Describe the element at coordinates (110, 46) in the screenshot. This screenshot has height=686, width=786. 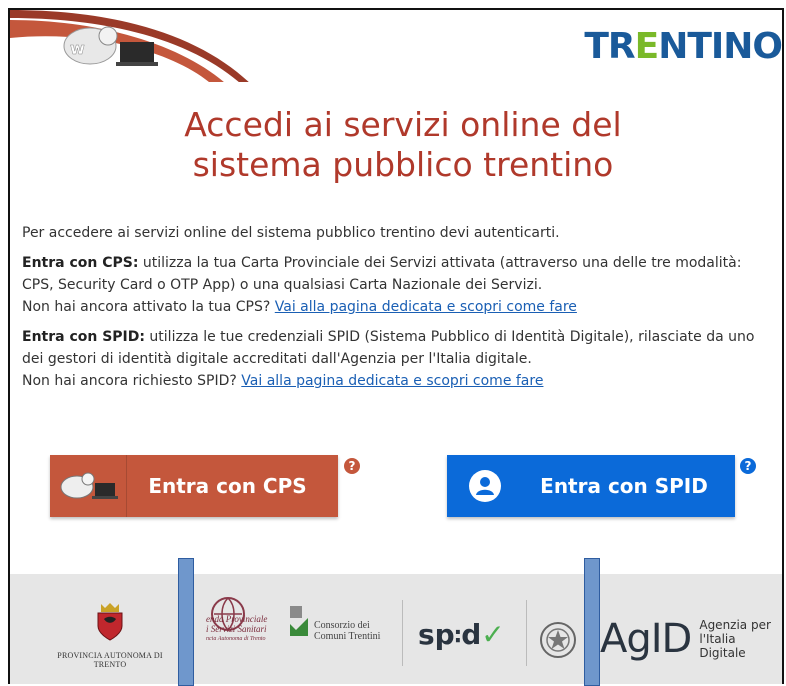
I see `cps-user-icon: w` at that location.